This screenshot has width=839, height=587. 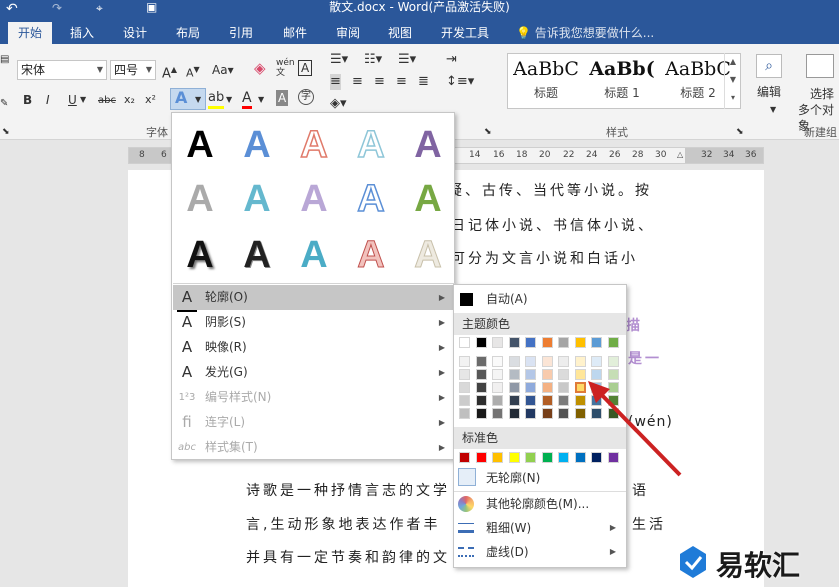 What do you see at coordinates (401, 82) in the screenshot?
I see `justify-icon: ≡` at bounding box center [401, 82].